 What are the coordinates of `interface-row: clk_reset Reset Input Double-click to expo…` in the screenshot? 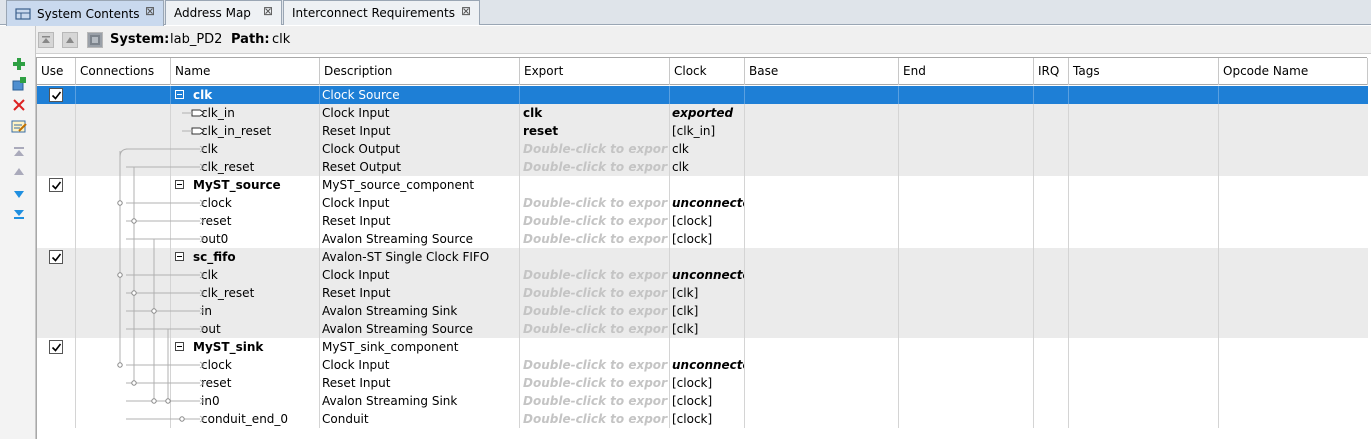 It's located at (702, 293).